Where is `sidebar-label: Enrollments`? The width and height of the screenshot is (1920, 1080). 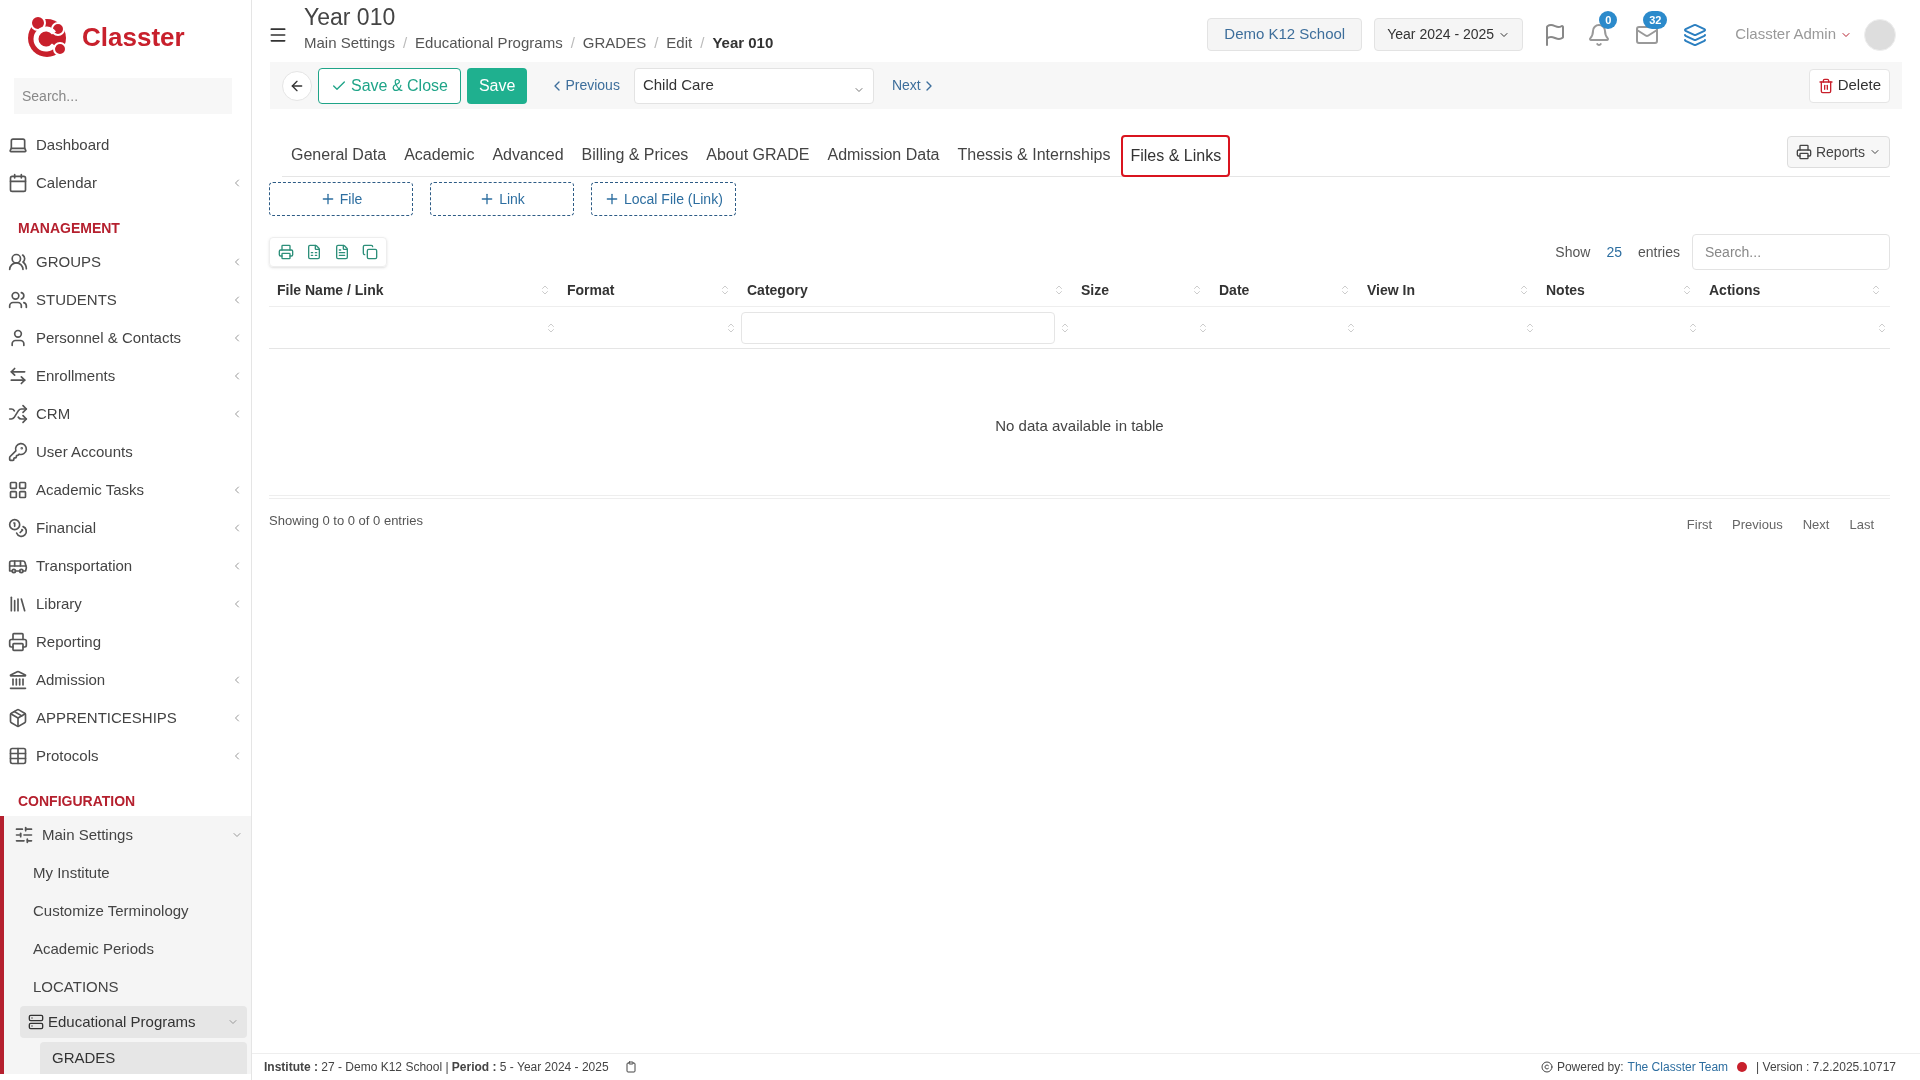 sidebar-label: Enrollments is located at coordinates (76, 375).